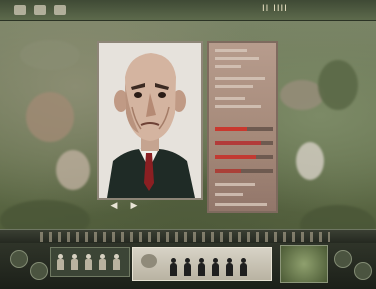 Image resolution: width=376 pixels, height=289 pixels. I want to click on previous-character-button: ◀, so click(114, 206).